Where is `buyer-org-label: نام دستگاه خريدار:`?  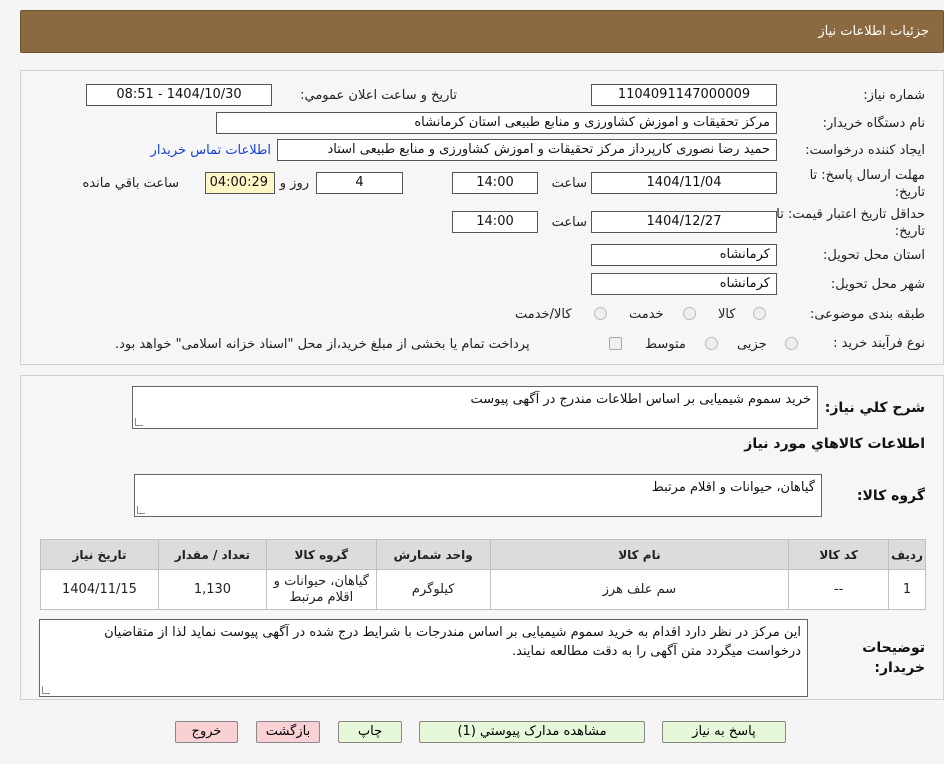
buyer-org-label: نام دستگاه خريدار: is located at coordinates (873, 123).